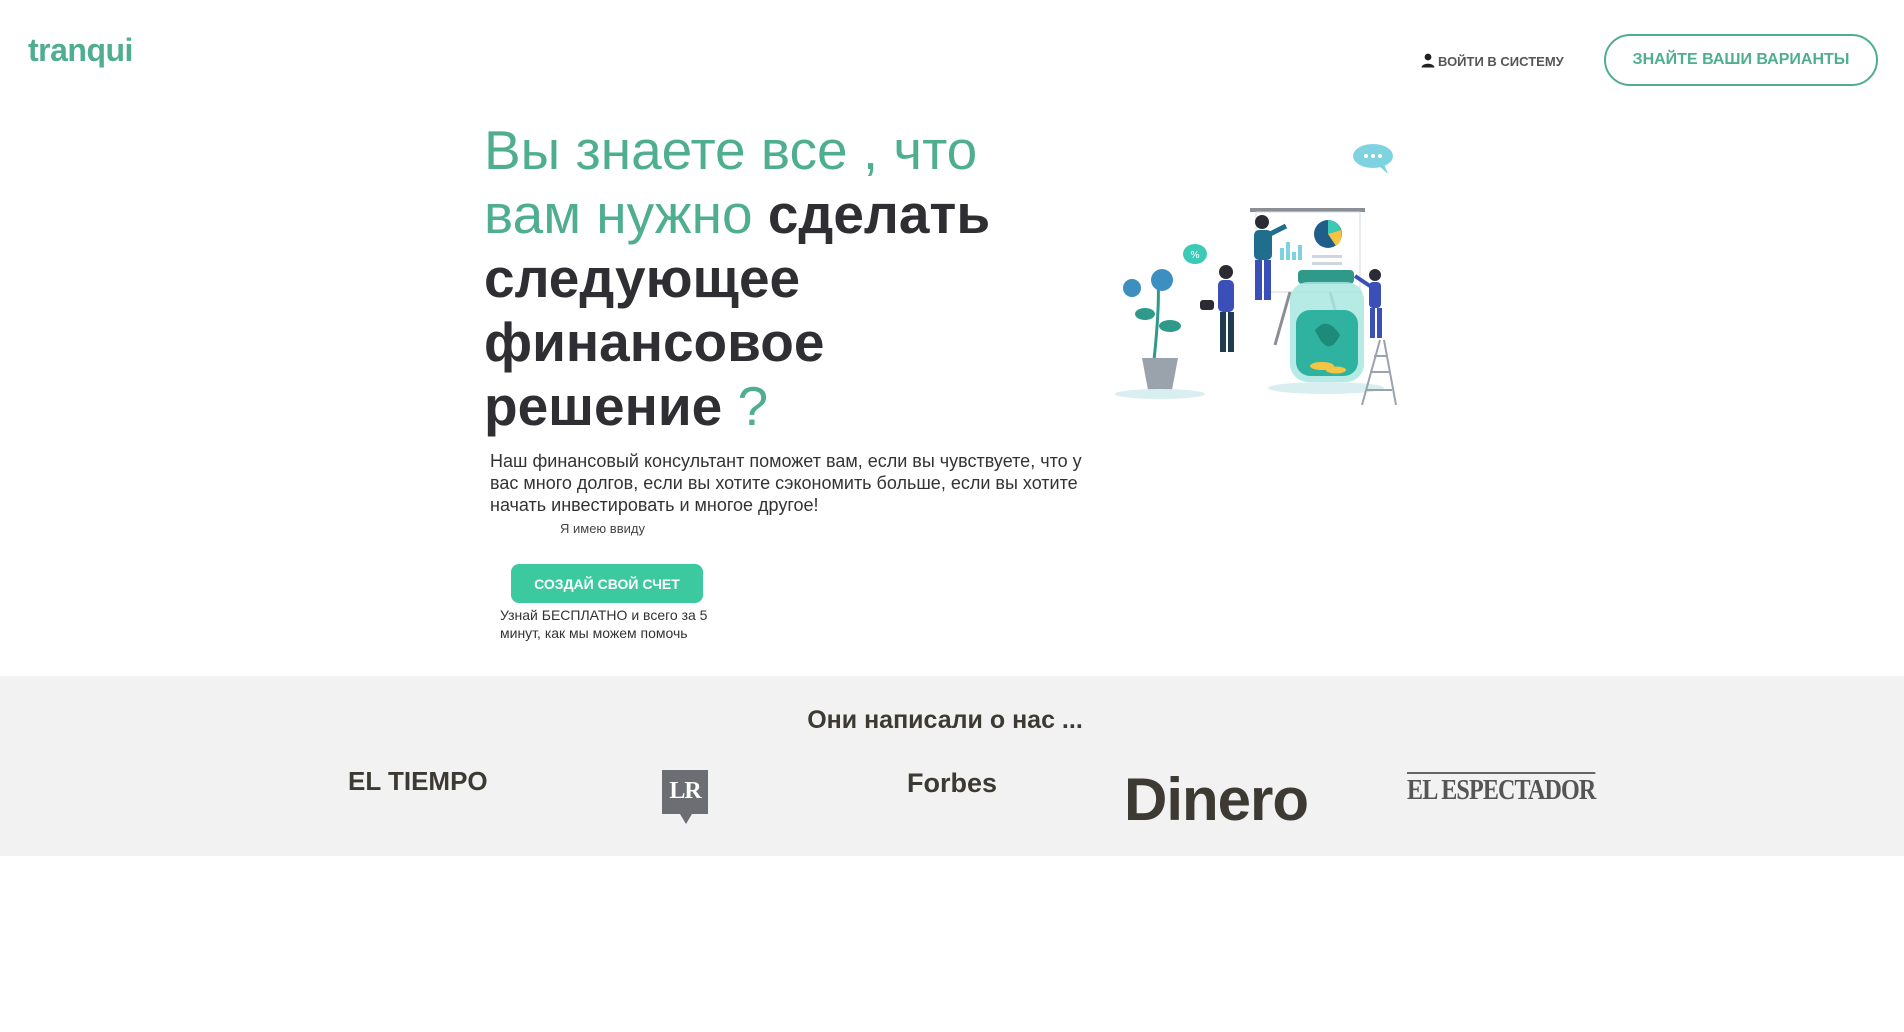  Describe the element at coordinates (418, 781) in the screenshot. I see `el-tiempo-logo: EL TIEMPO` at that location.